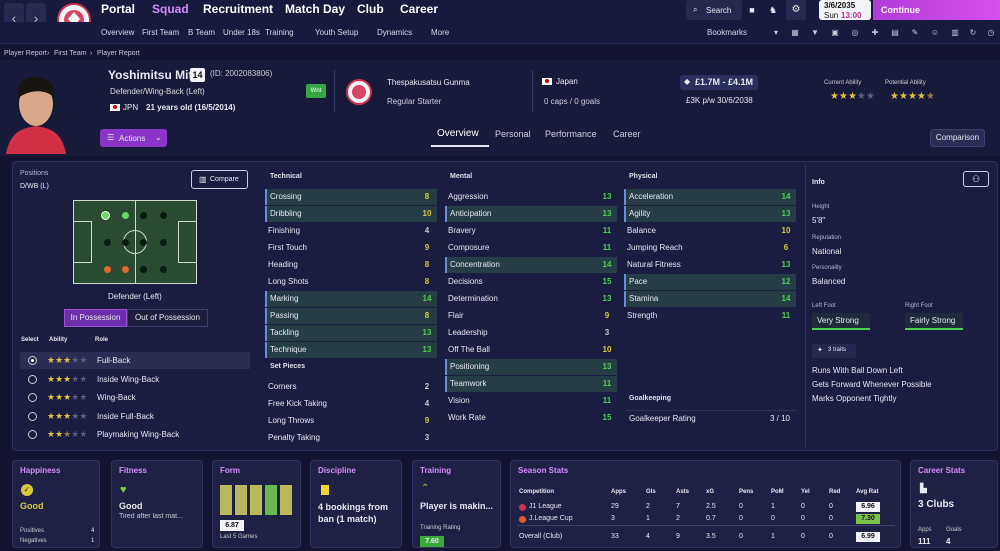 The height and width of the screenshot is (551, 1000). Describe the element at coordinates (351, 421) in the screenshot. I see `set-piece-attribute-row: Long Throws 9` at that location.